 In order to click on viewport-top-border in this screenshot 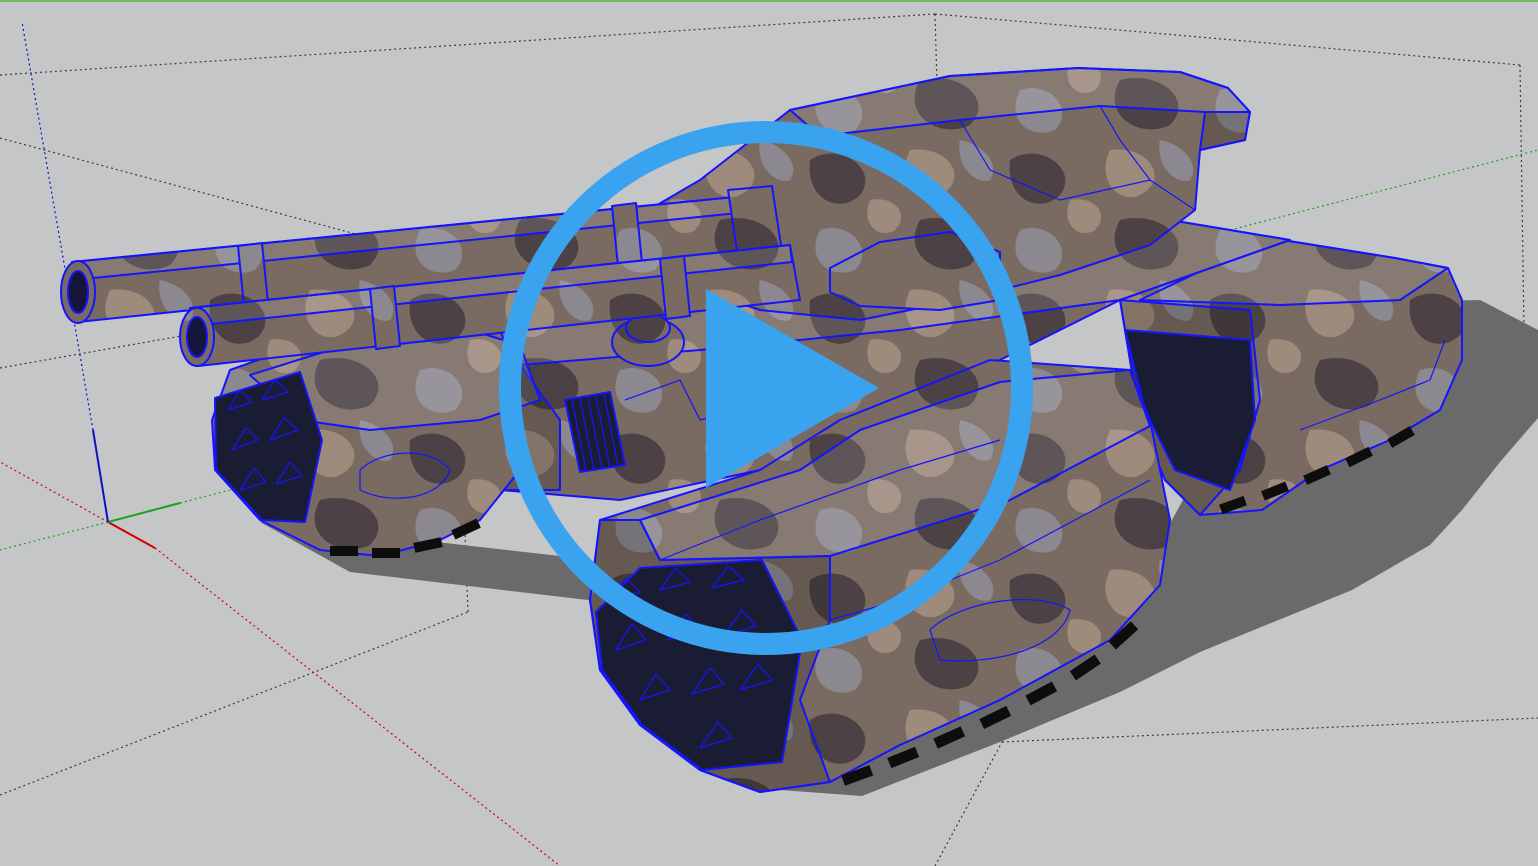, I will do `click(769, 1)`.